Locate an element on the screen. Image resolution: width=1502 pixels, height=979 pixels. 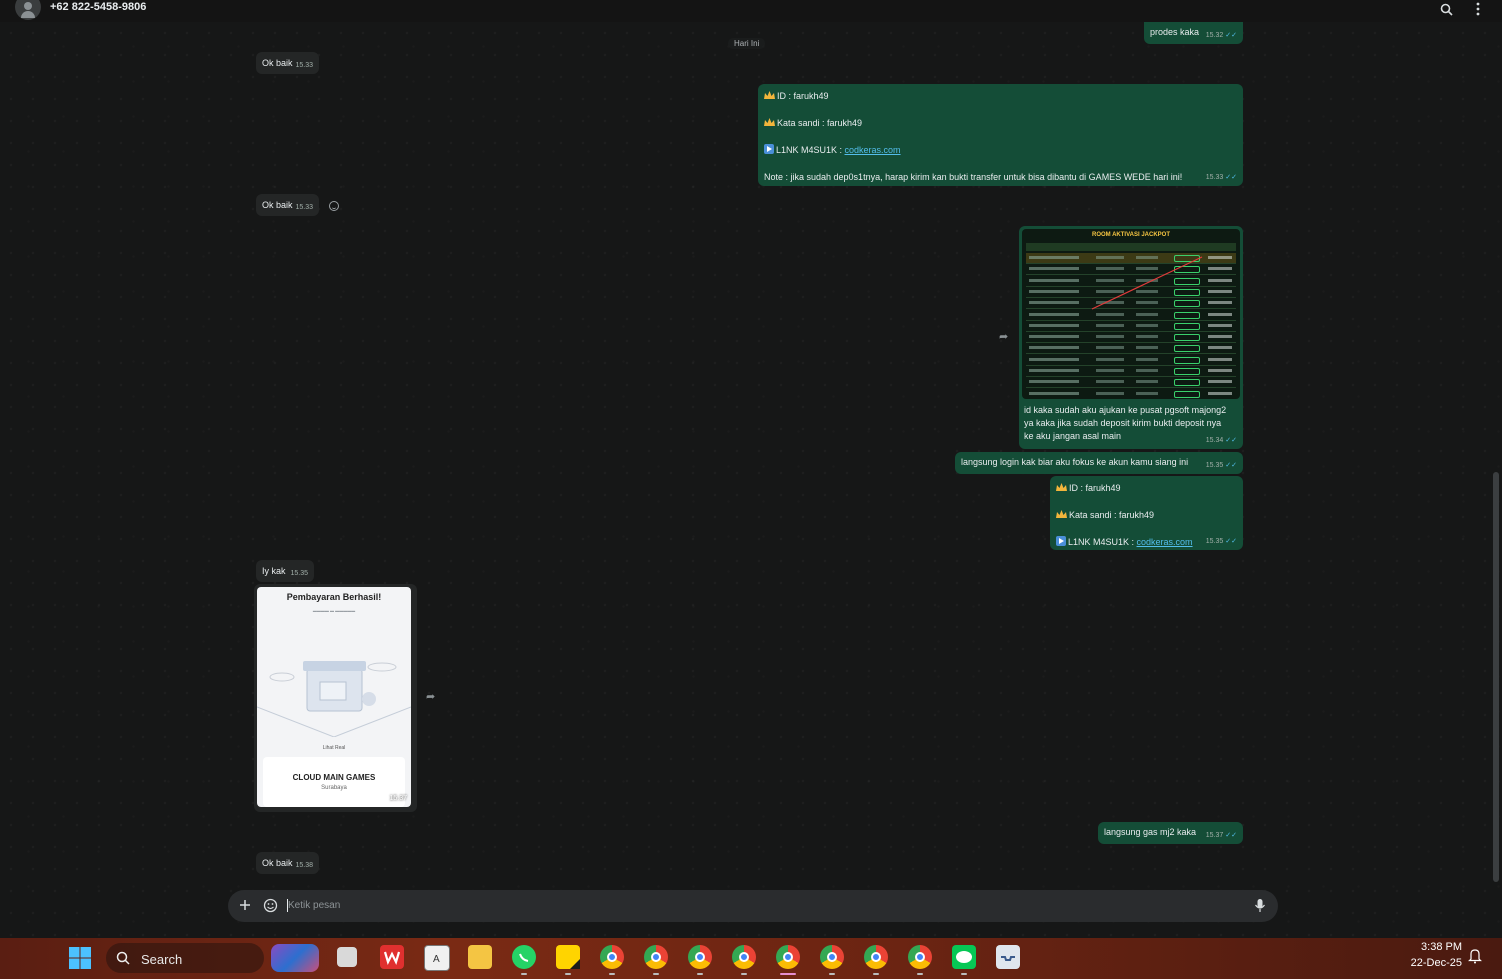
contact-avatar is located at coordinates (28, 10).